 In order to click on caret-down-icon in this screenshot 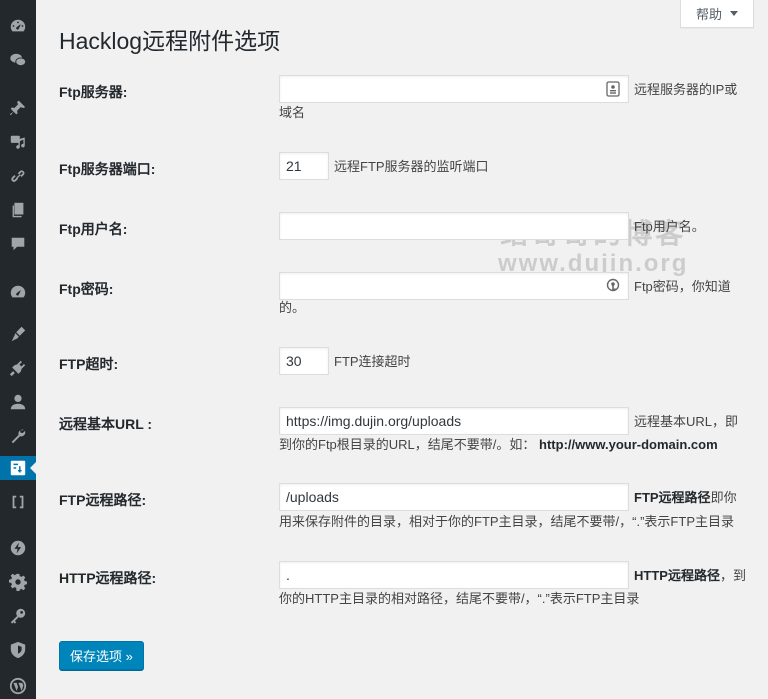, I will do `click(734, 13)`.